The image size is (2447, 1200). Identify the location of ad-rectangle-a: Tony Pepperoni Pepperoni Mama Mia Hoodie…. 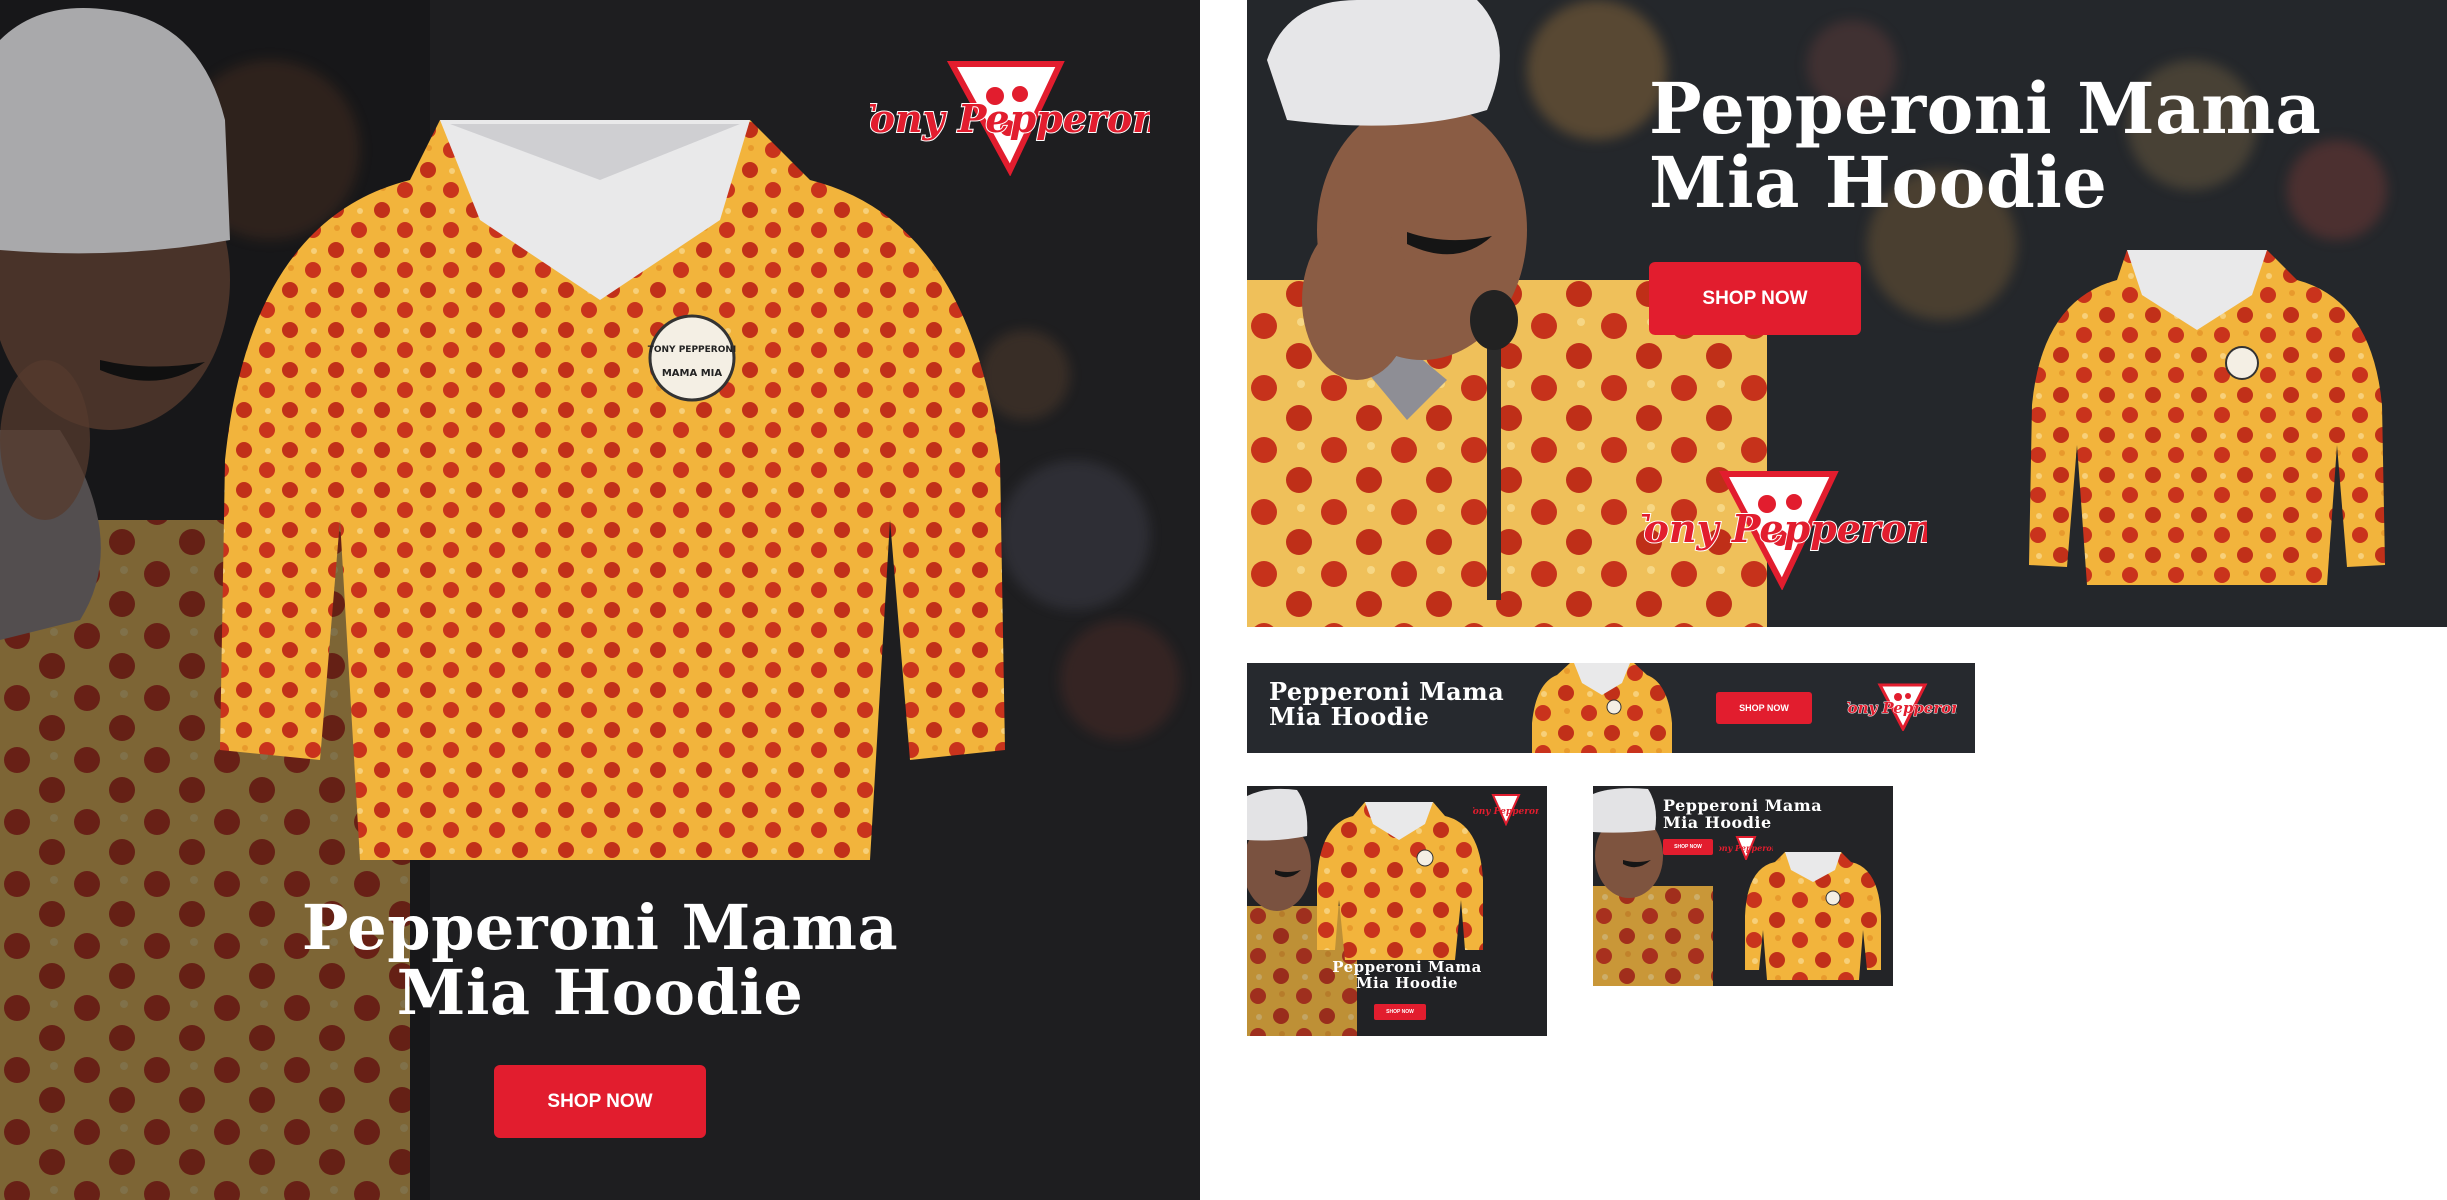
(1397, 911).